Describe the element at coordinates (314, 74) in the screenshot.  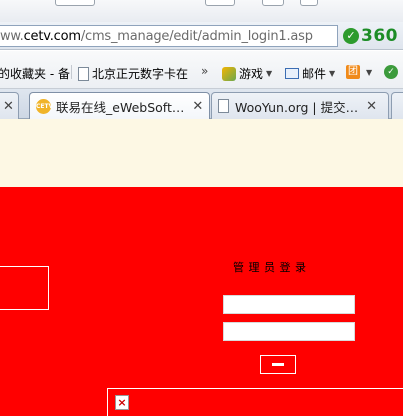
I see `favorite-label: 邮件` at that location.